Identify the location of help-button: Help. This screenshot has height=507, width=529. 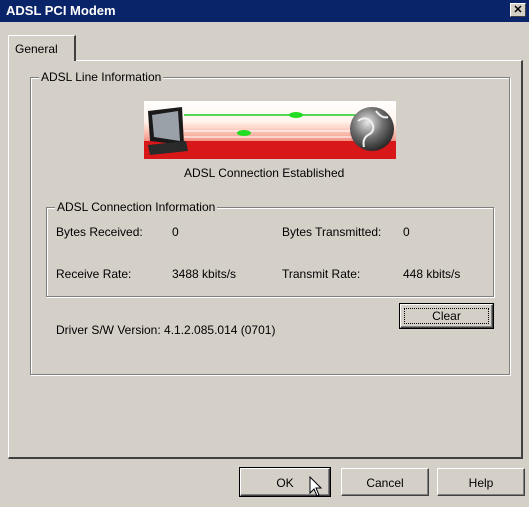
(481, 482).